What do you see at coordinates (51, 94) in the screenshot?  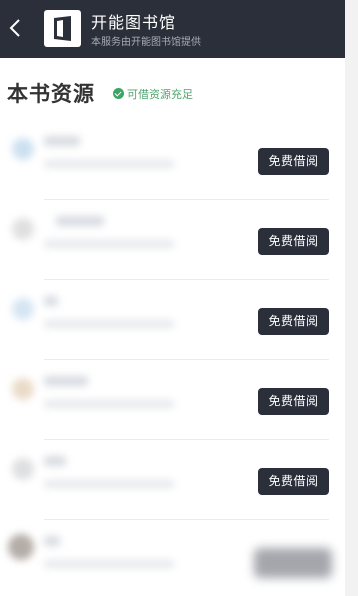 I see `section-title: 本书资源` at bounding box center [51, 94].